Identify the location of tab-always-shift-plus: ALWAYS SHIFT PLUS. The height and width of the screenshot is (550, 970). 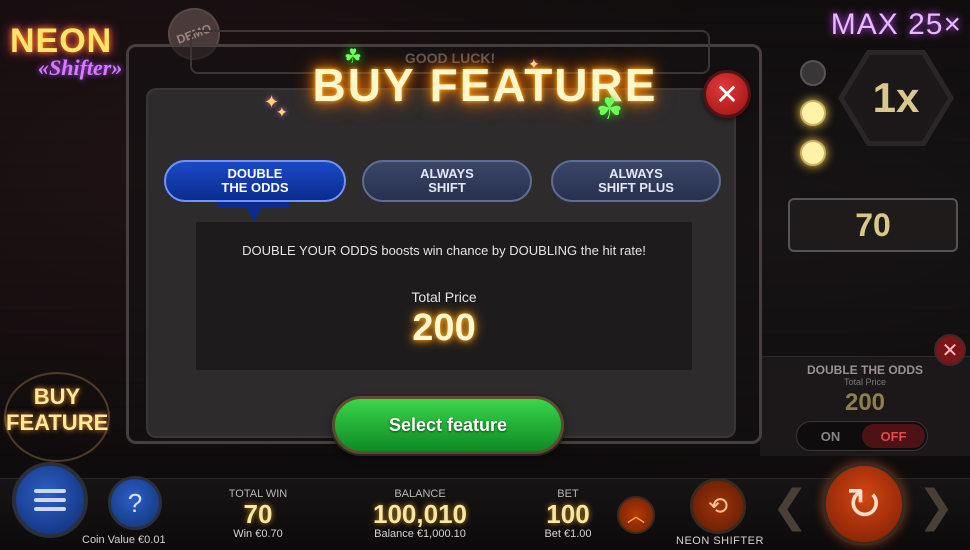
(636, 181).